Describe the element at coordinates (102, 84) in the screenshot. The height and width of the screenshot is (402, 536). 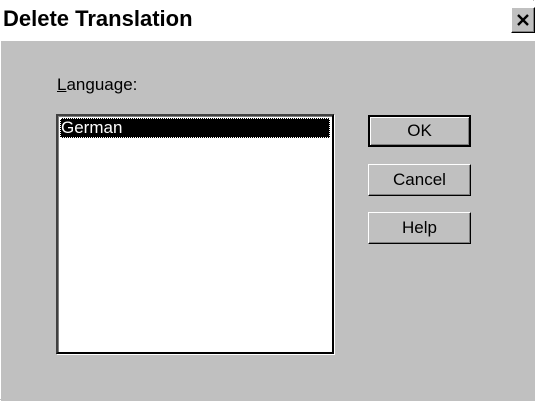
I see `language-label-text: anguage:` at that location.